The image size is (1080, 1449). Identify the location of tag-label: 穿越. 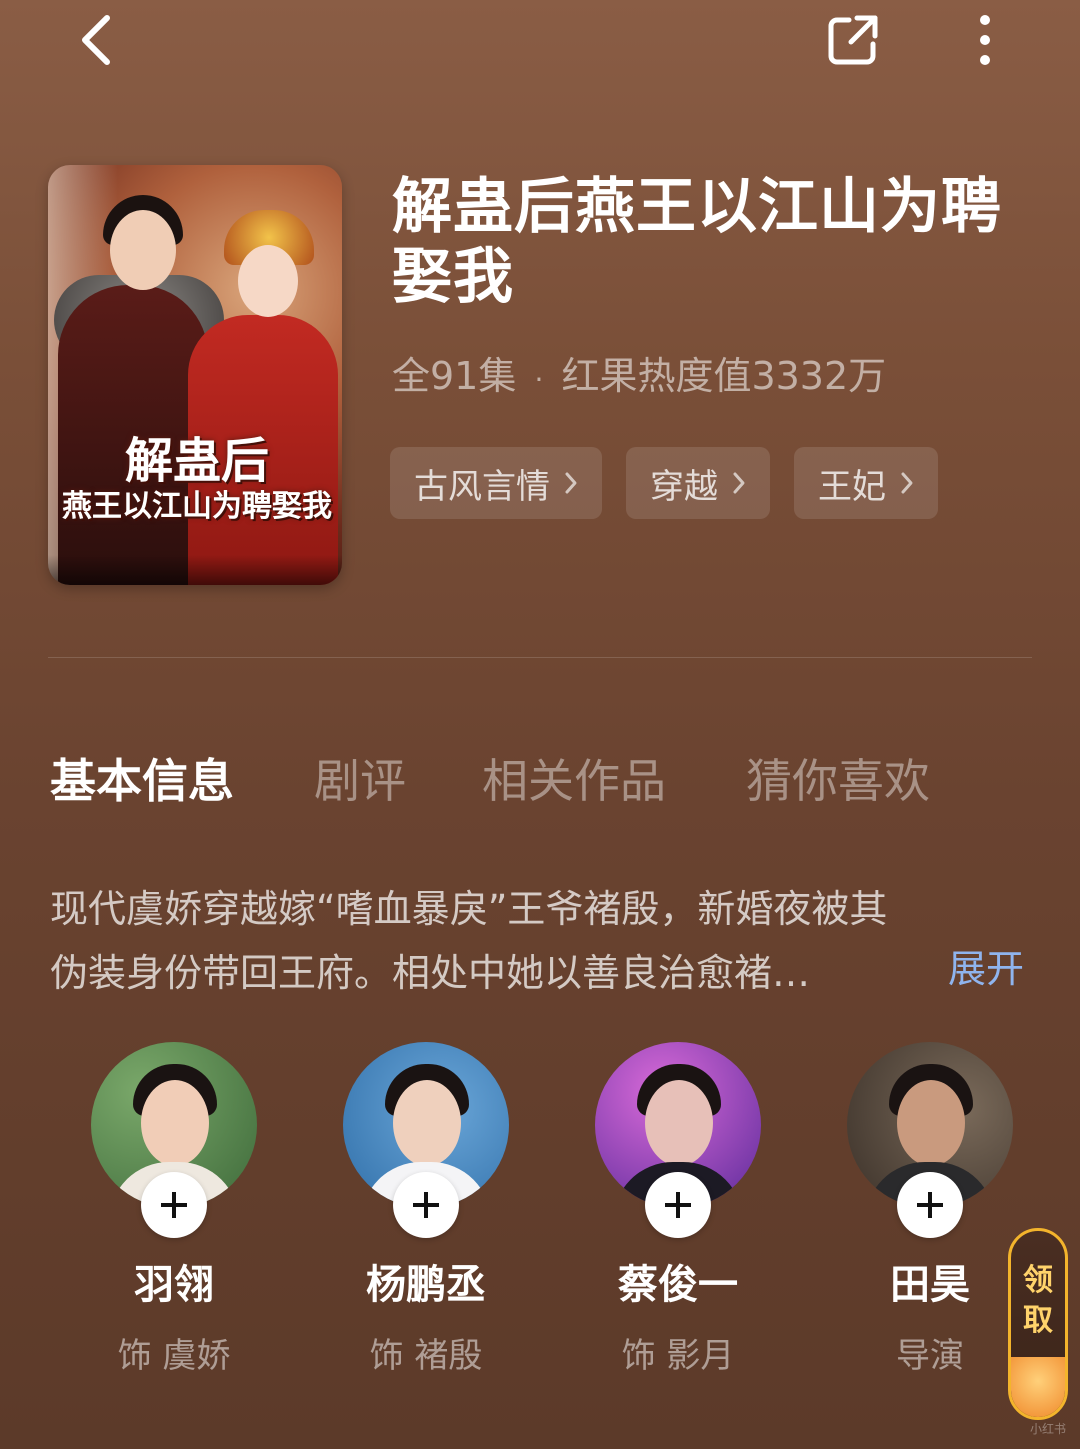
(684, 486).